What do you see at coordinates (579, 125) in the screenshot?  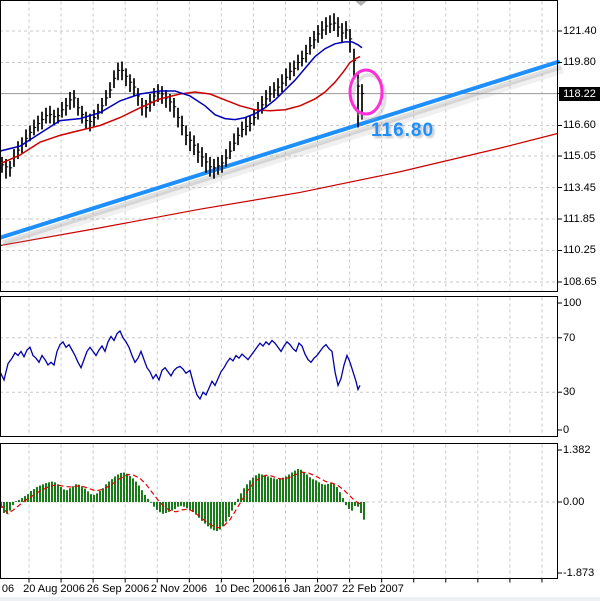 I see `price-tick-label: 116.60` at bounding box center [579, 125].